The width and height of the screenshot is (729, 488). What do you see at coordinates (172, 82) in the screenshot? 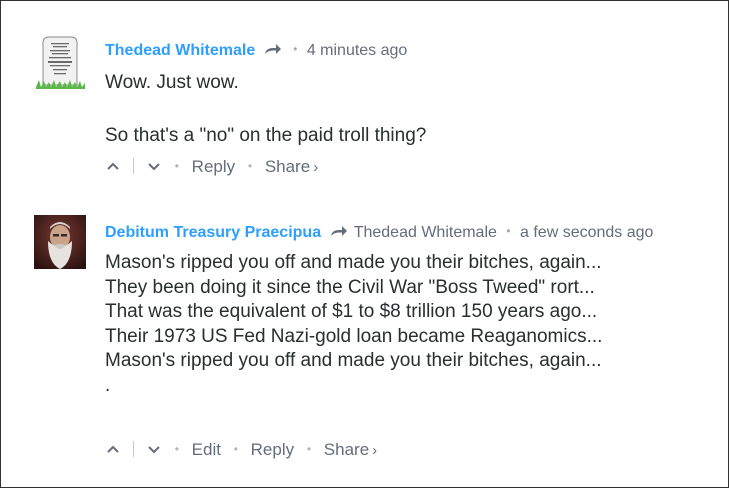
I see `comment-paragraph: Wow. Just wow.` at bounding box center [172, 82].